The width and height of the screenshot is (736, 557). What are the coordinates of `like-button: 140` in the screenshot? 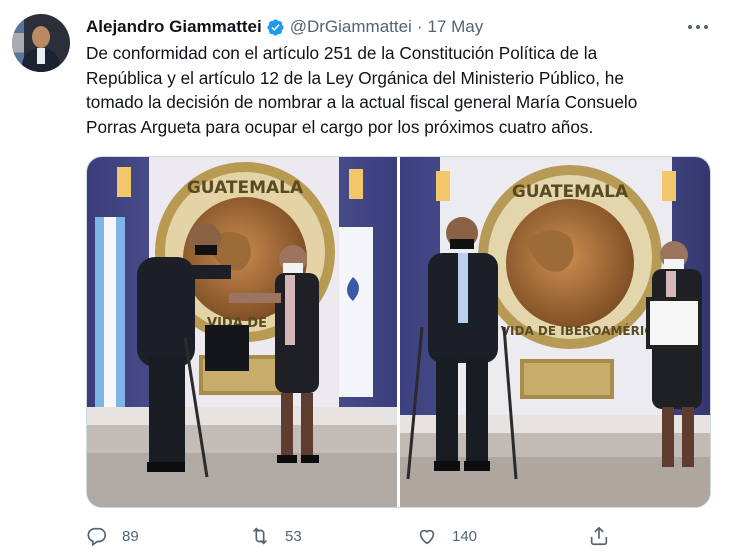 It's located at (446, 536).